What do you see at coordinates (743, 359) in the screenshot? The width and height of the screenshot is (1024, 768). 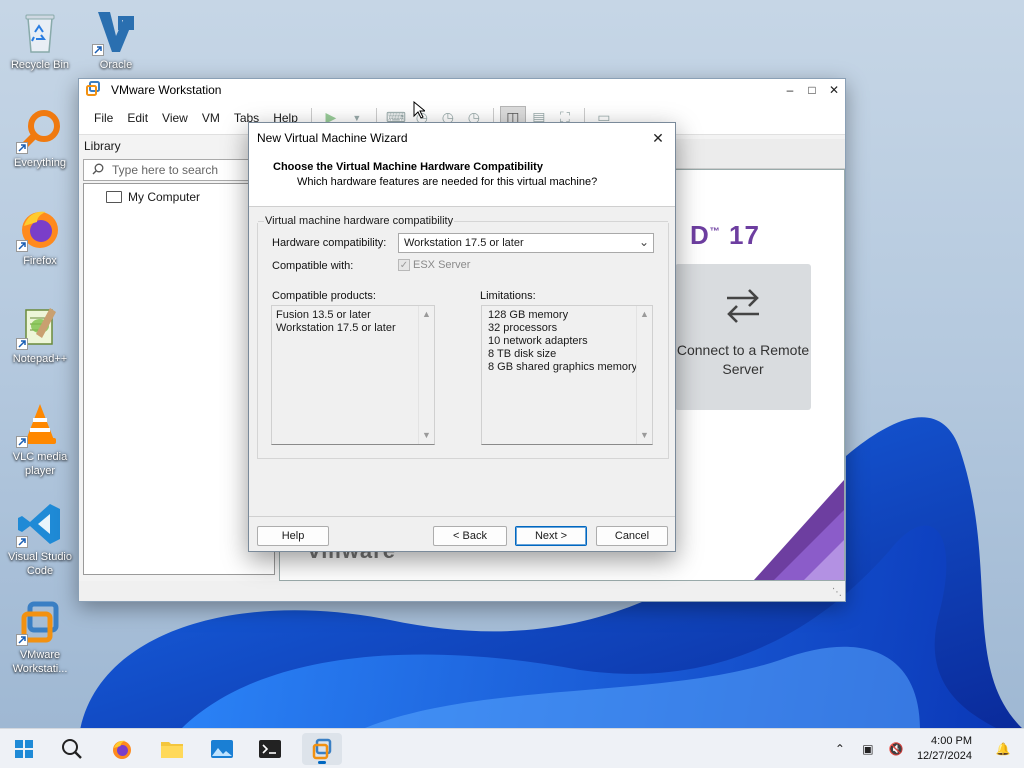 I see `connect-remote-server-label: Connect to a Remote Server` at bounding box center [743, 359].